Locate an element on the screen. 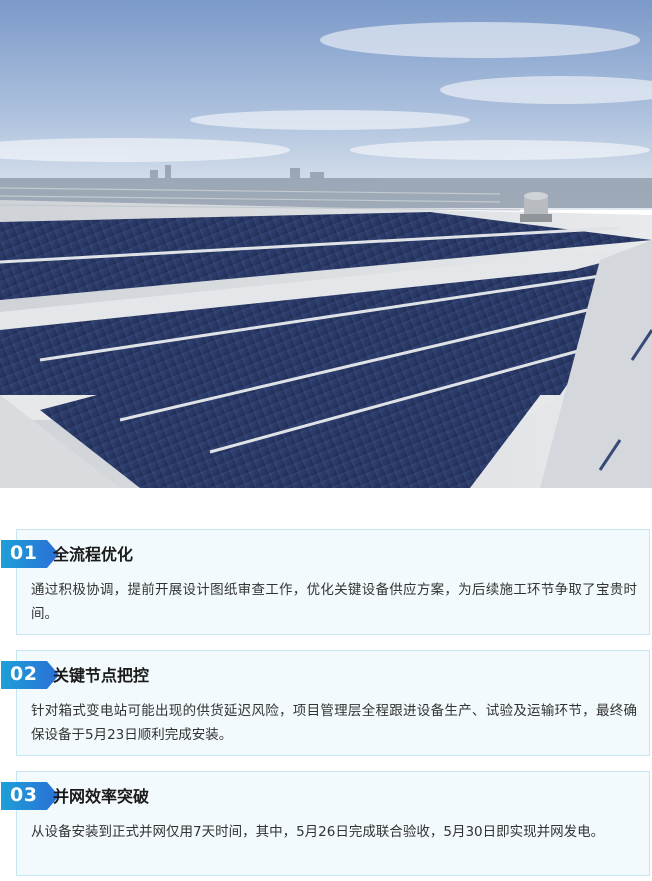 The image size is (652, 881). section-title: 全流程优化 is located at coordinates (93, 554).